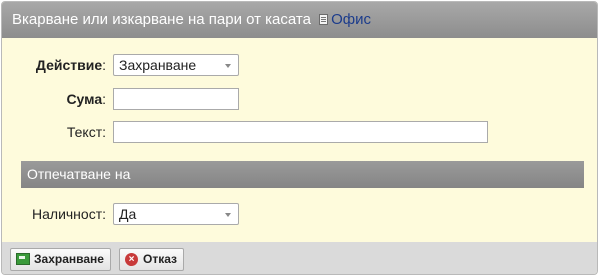 Image resolution: width=600 pixels, height=277 pixels. What do you see at coordinates (23, 259) in the screenshot?
I see `cash-register-icon` at bounding box center [23, 259].